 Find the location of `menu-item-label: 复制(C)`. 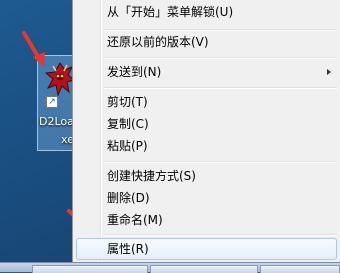

menu-item-label: 复制(C) is located at coordinates (128, 124).